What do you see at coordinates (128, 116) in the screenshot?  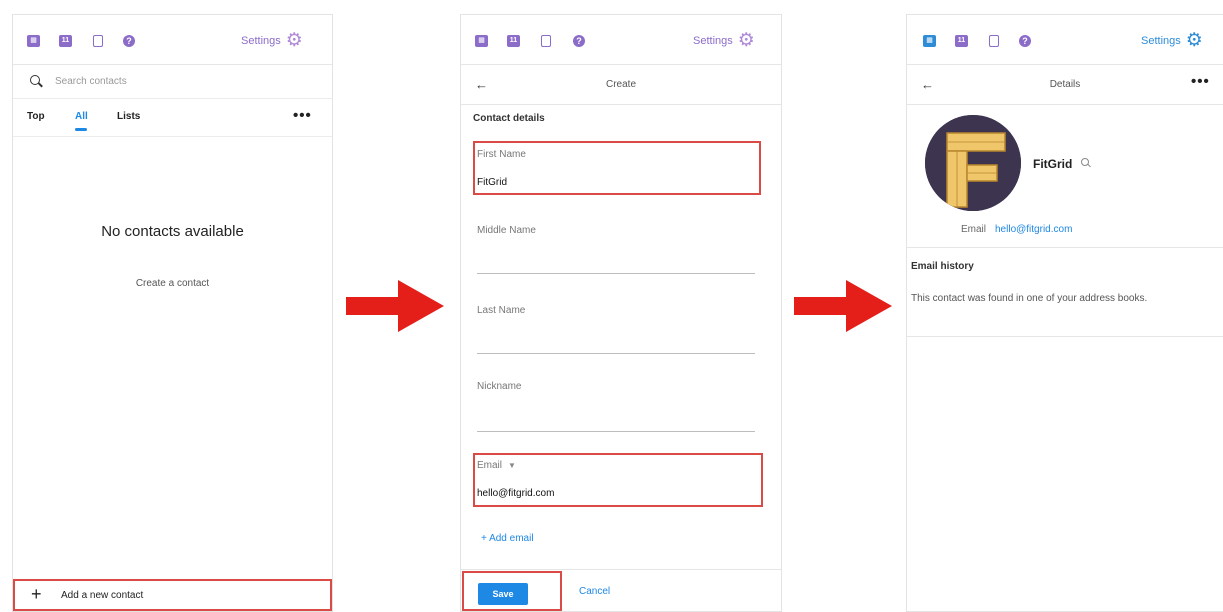 I see `tab-lists: Lists` at bounding box center [128, 116].